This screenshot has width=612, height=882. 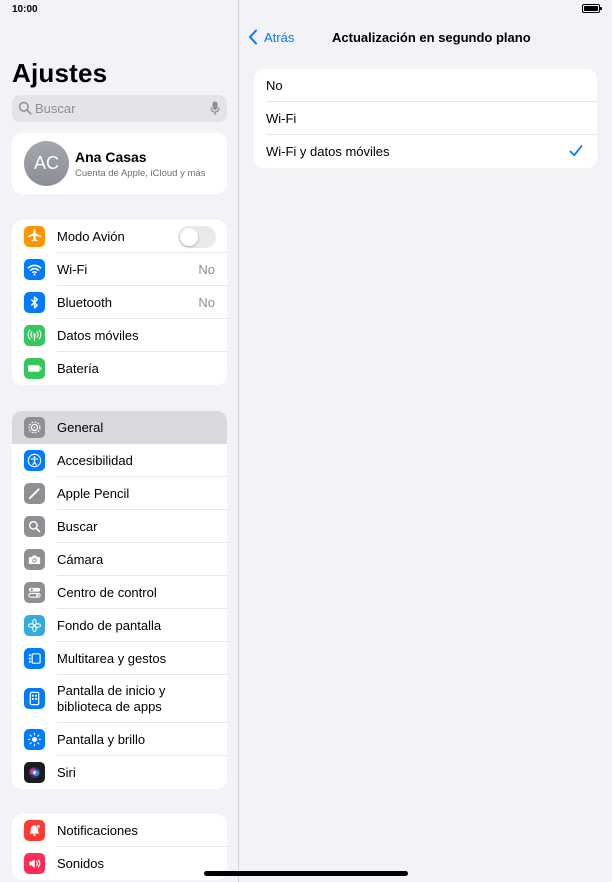 What do you see at coordinates (34, 559) in the screenshot?
I see `camera-icon` at bounding box center [34, 559].